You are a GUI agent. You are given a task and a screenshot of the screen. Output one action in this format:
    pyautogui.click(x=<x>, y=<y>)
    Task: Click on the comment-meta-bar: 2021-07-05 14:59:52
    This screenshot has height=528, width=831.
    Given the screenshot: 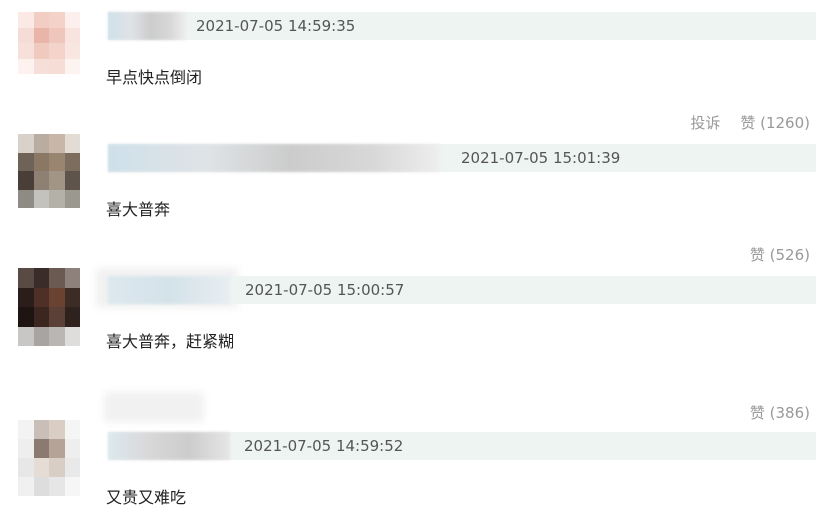 What is the action you would take?
    pyautogui.click(x=462, y=446)
    